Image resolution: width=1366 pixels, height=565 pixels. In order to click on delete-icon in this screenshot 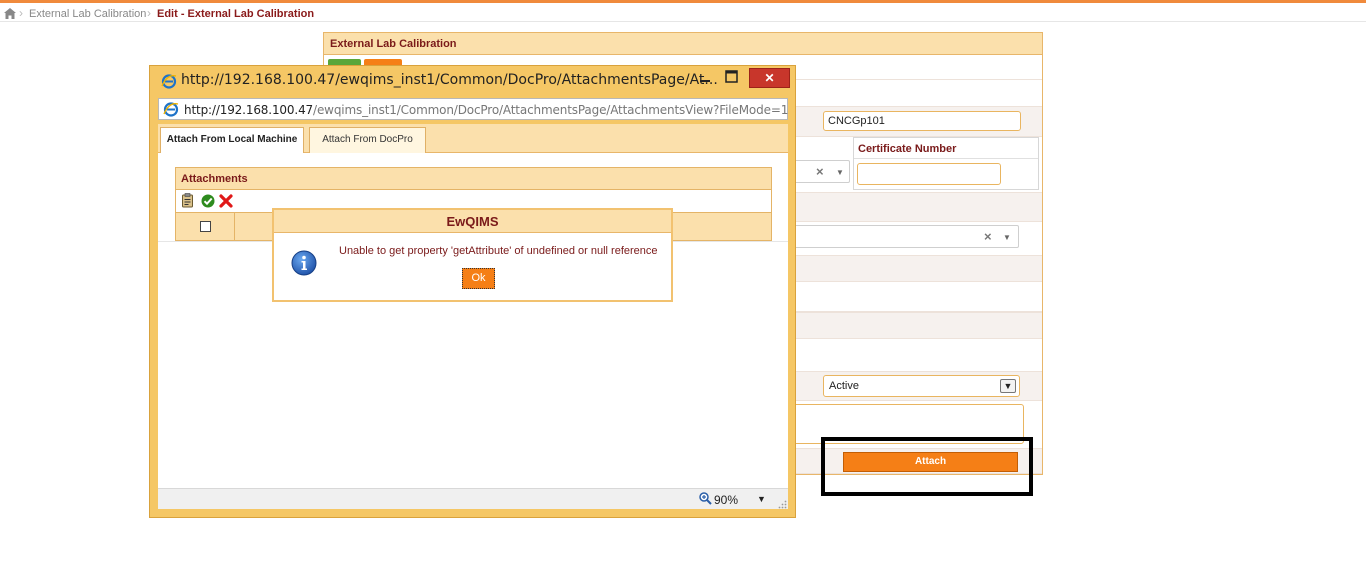, I will do `click(226, 201)`.